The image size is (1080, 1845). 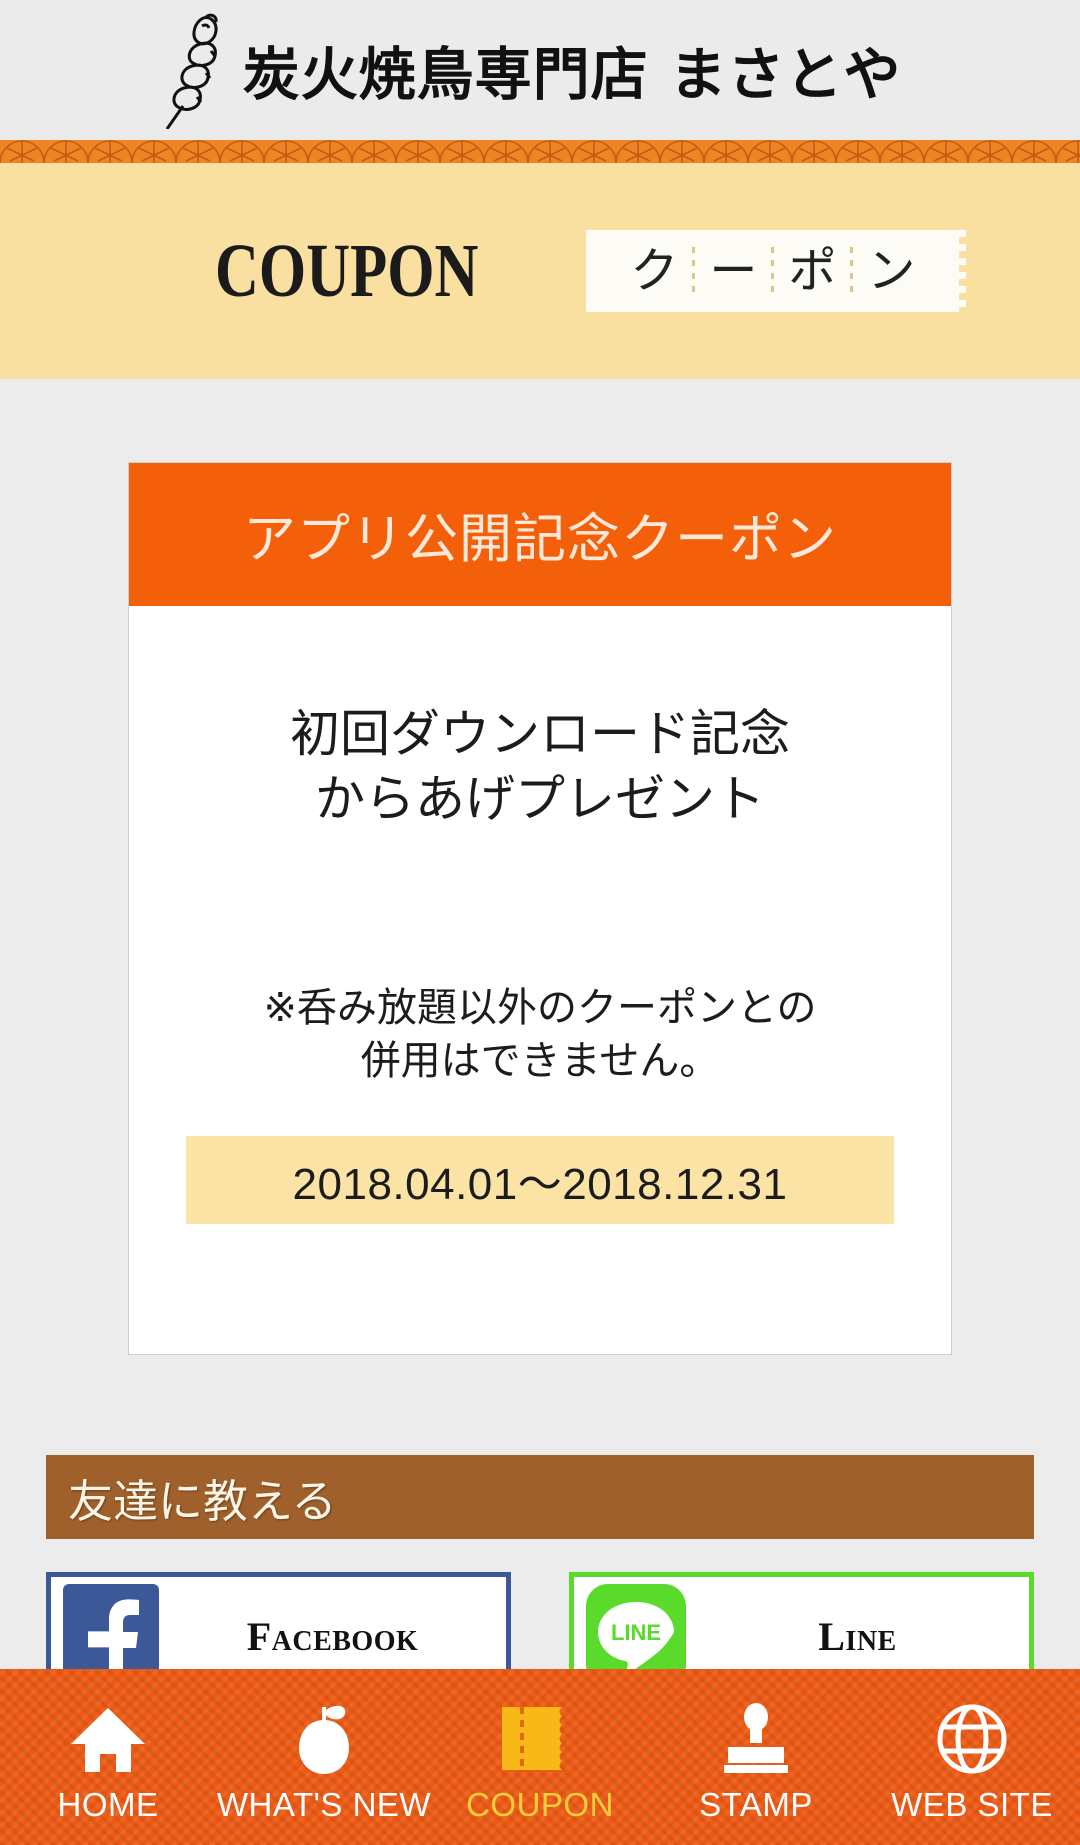 What do you see at coordinates (812, 271) in the screenshot?
I see `title-kana-3: ポ` at bounding box center [812, 271].